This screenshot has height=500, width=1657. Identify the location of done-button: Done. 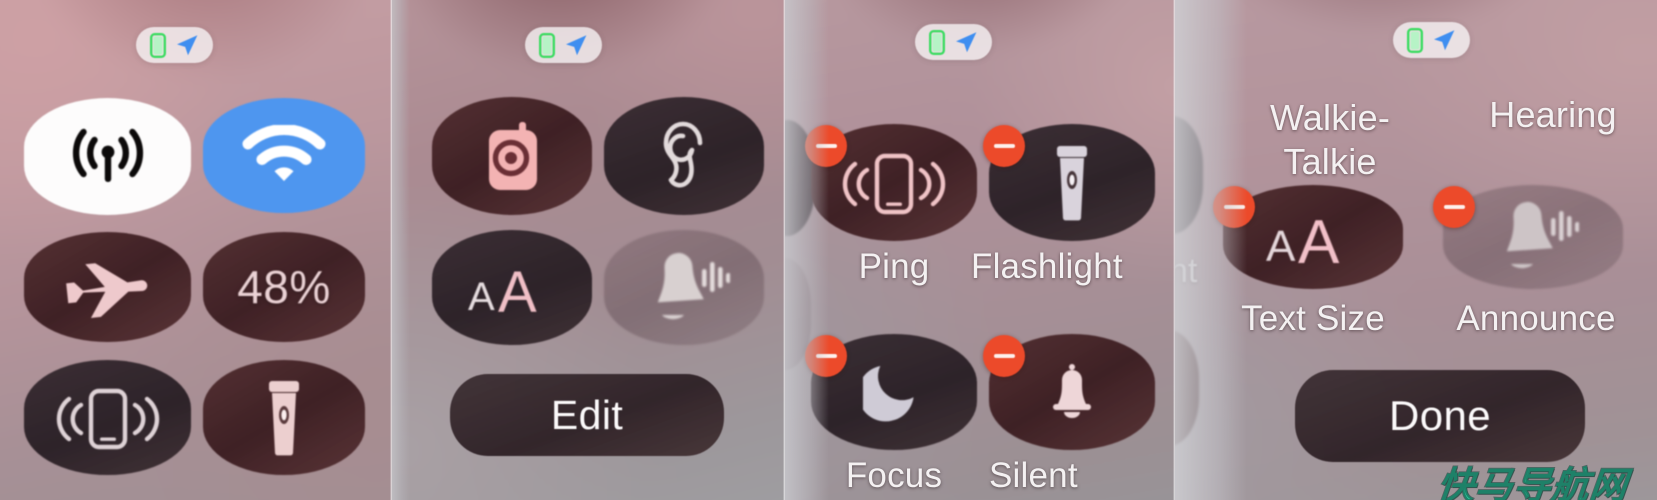
(1440, 416).